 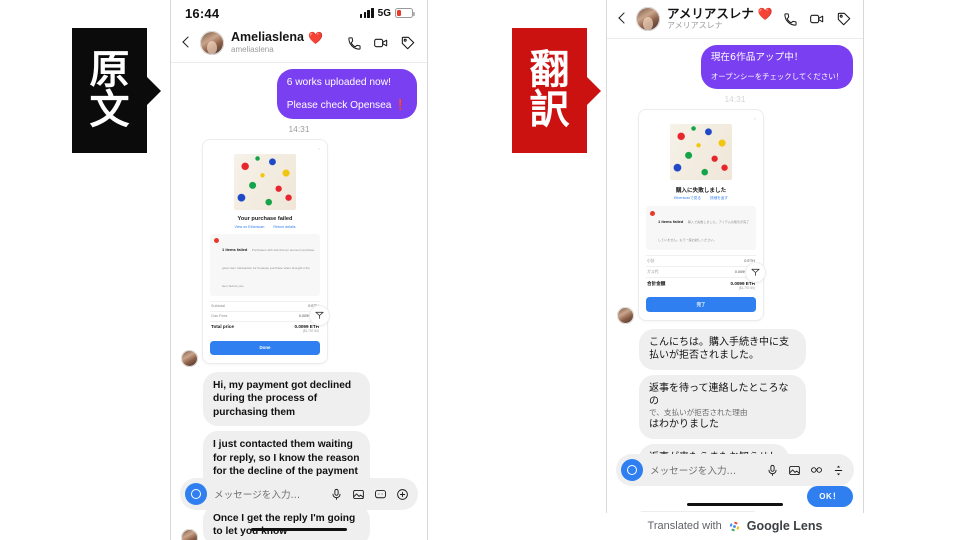 What do you see at coordinates (265, 315) in the screenshot?
I see `card-row: Gas Fees 0.0099 ETH` at bounding box center [265, 315].